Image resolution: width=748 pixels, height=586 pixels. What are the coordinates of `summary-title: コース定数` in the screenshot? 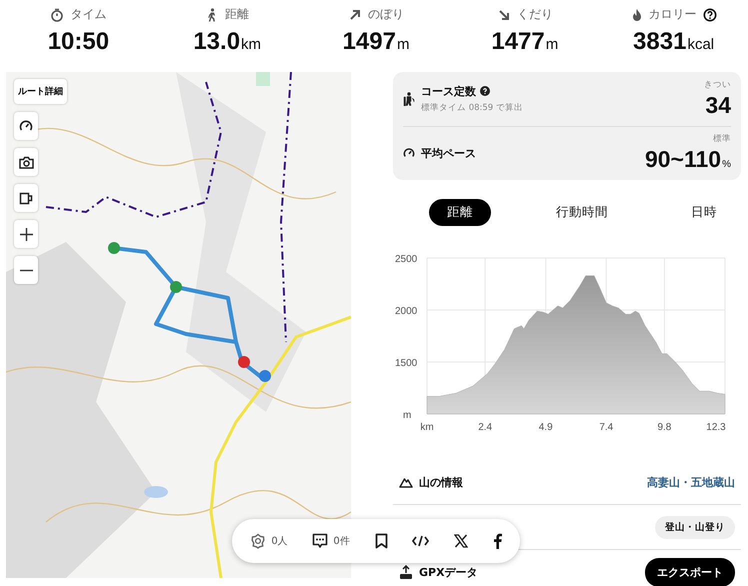 It's located at (448, 91).